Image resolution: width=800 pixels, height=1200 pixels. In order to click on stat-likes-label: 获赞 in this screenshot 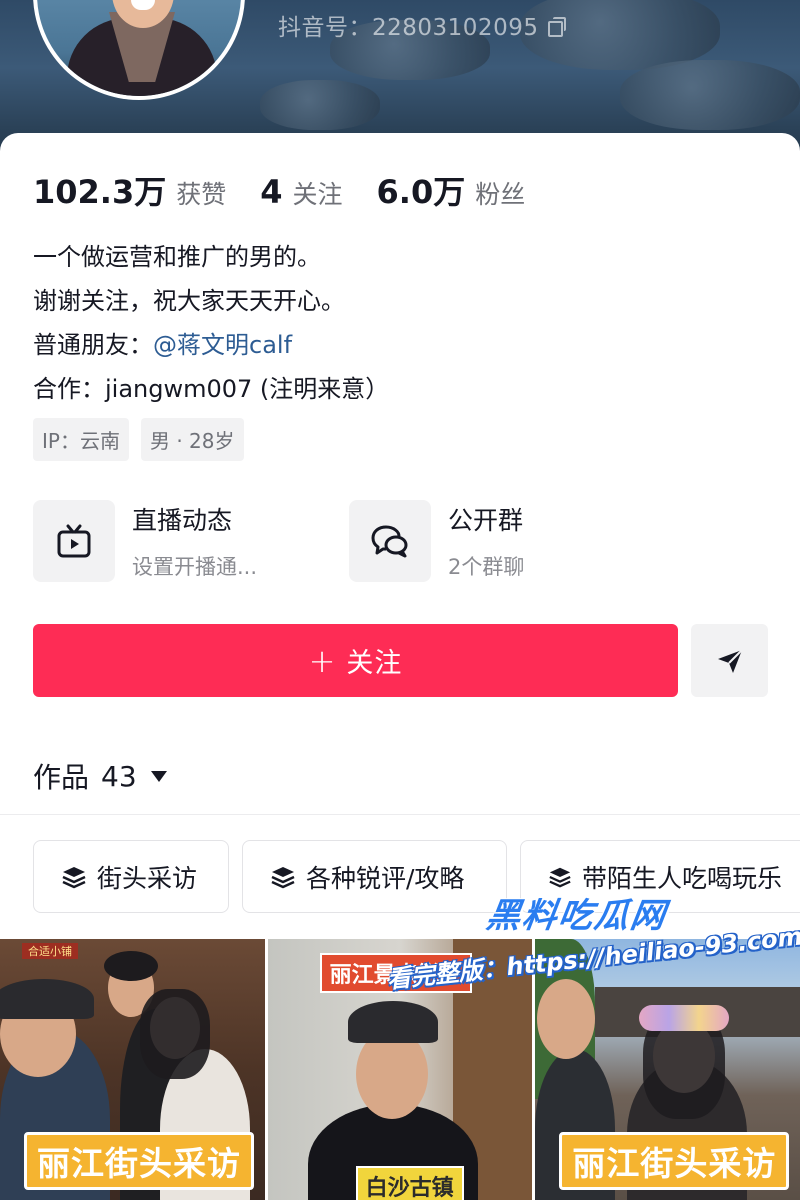, I will do `click(201, 194)`.